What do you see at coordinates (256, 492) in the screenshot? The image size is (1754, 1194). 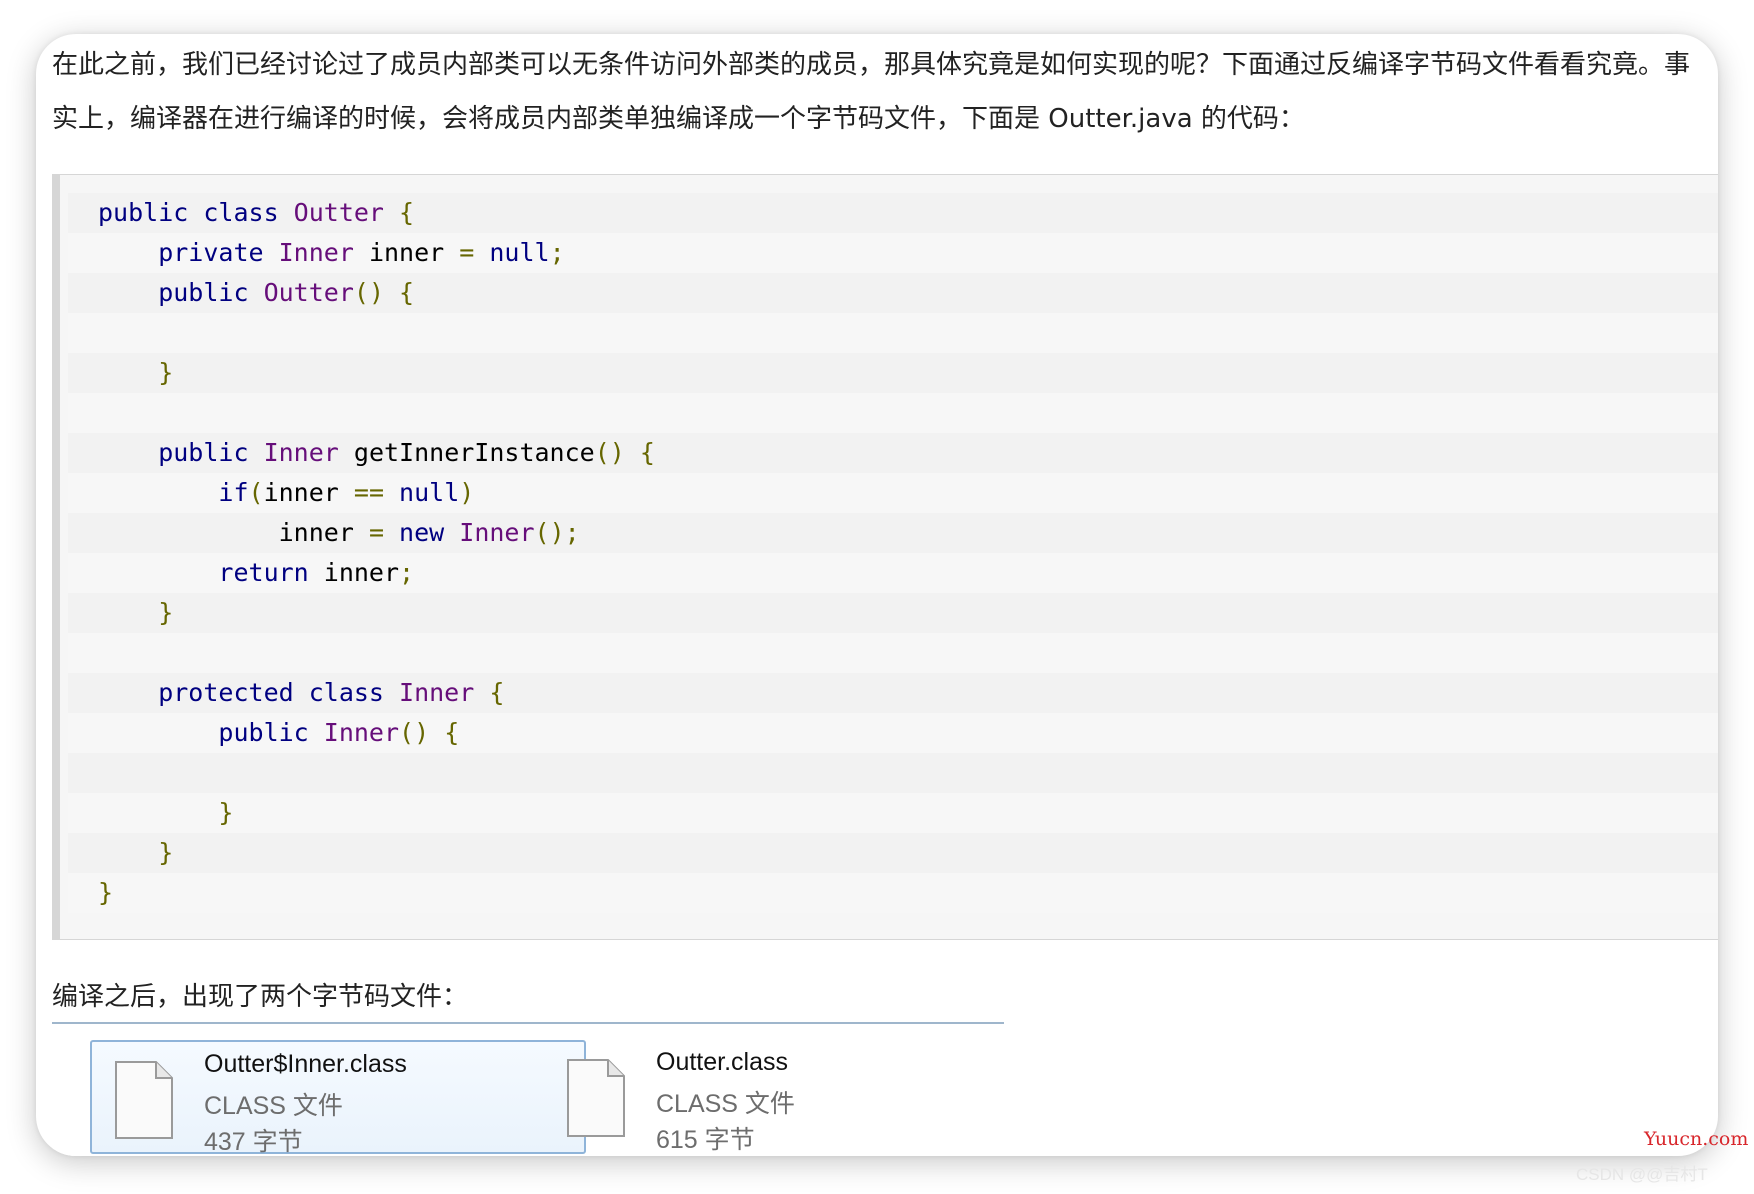 I see `code-token: (` at bounding box center [256, 492].